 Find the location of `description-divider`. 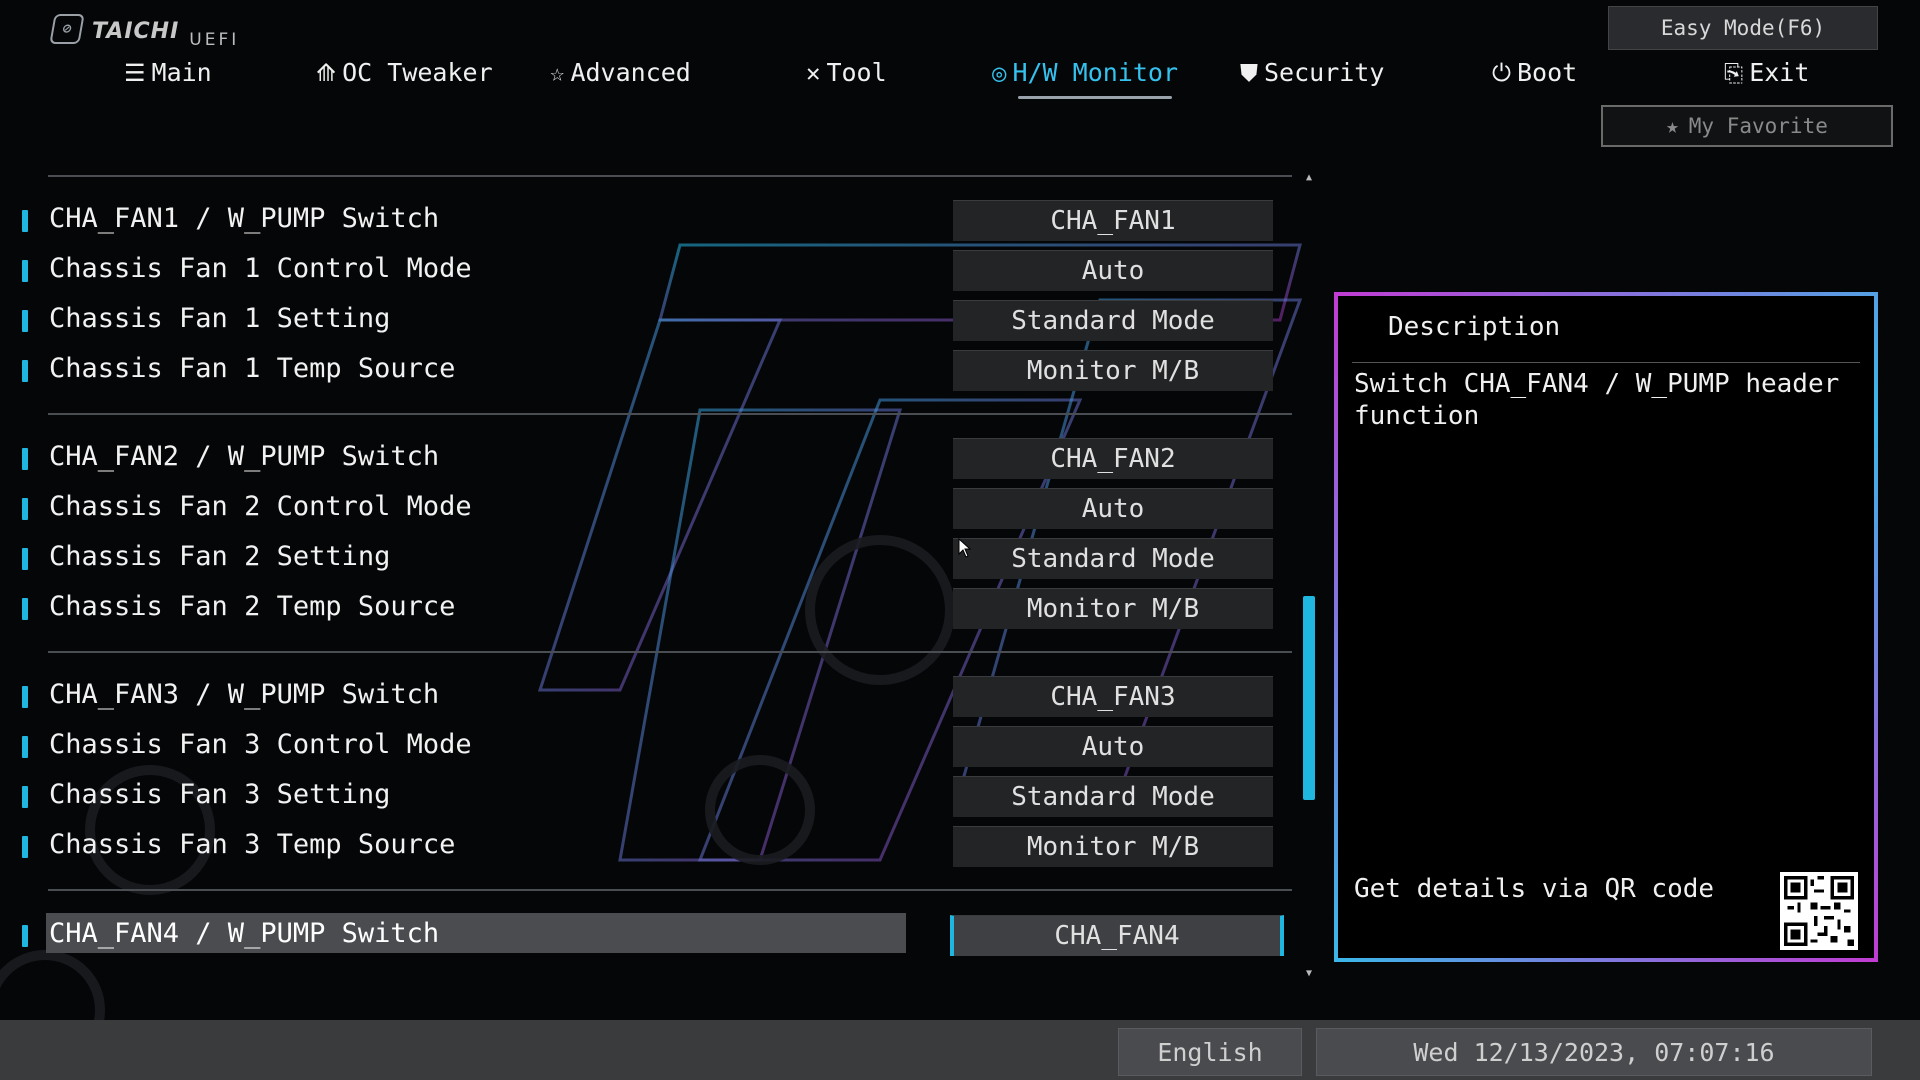

description-divider is located at coordinates (1606, 362).